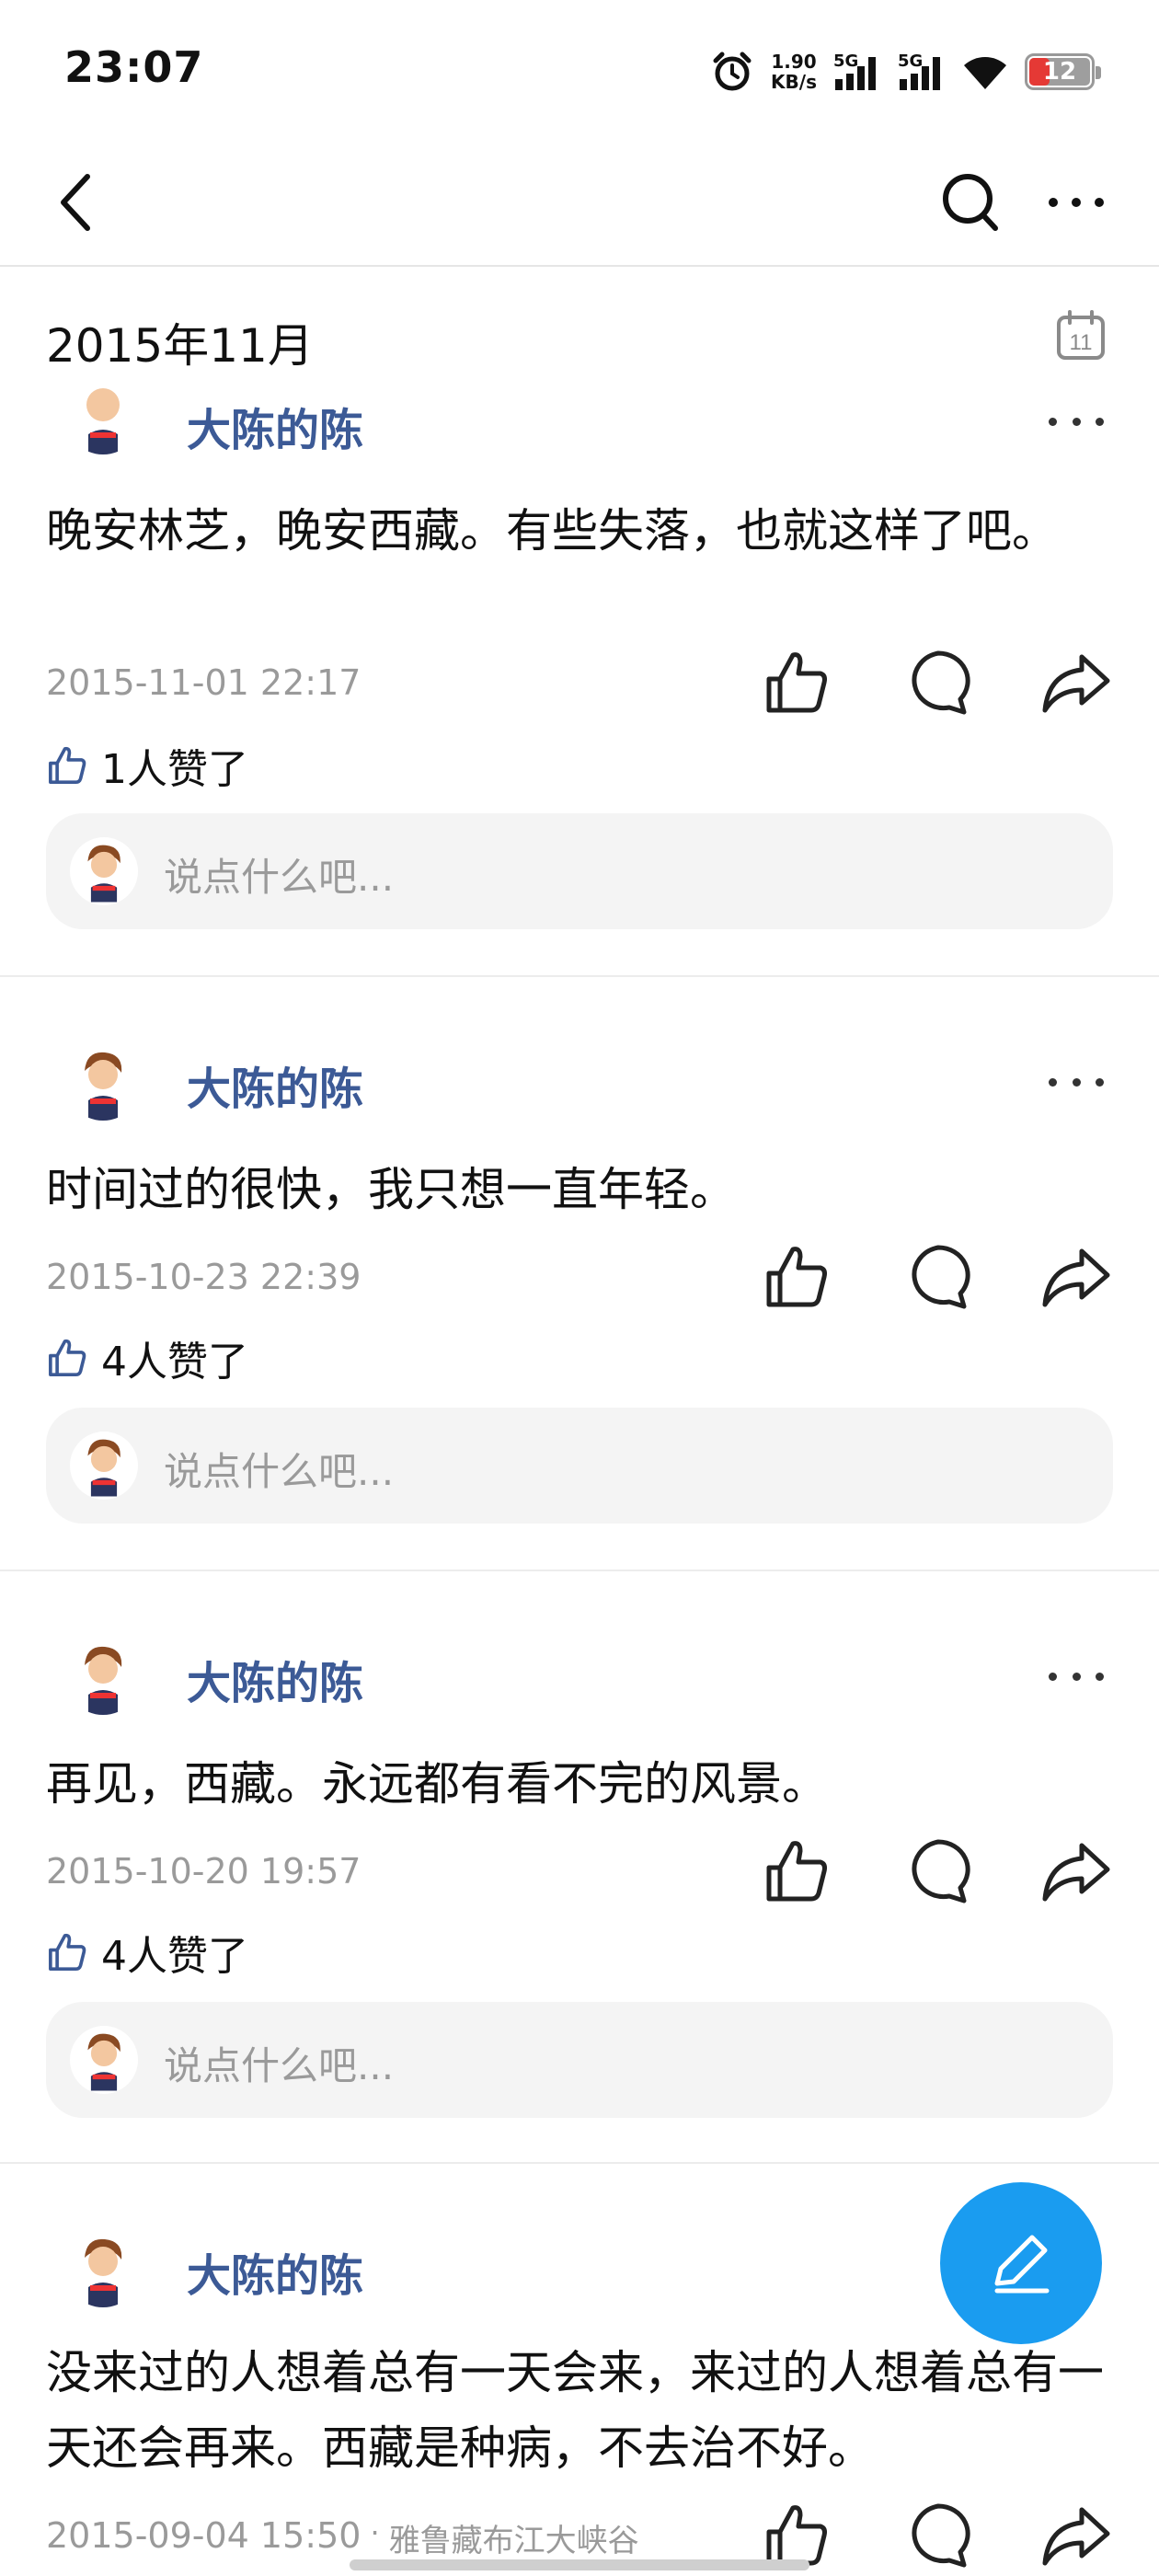 This screenshot has height=2576, width=1159. I want to click on post-location: 雅鲁藏布江大峡谷, so click(514, 2537).